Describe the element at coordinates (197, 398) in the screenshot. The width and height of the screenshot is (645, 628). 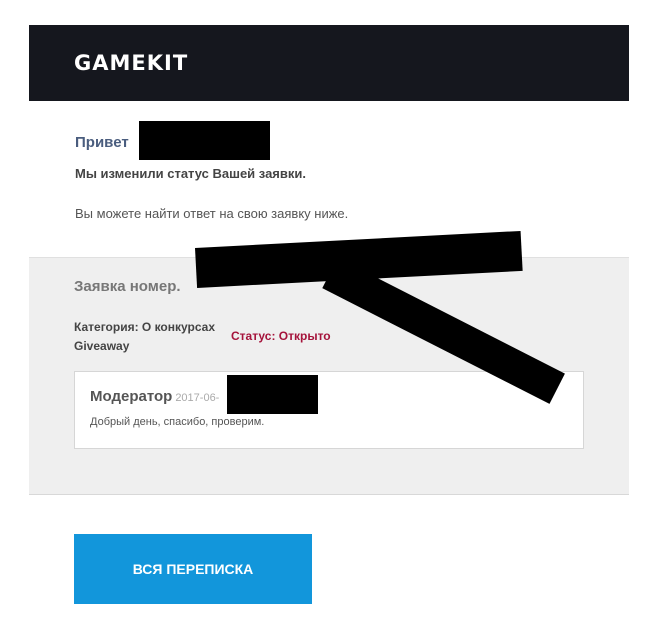
I see `reply-date: 2017-06-` at that location.